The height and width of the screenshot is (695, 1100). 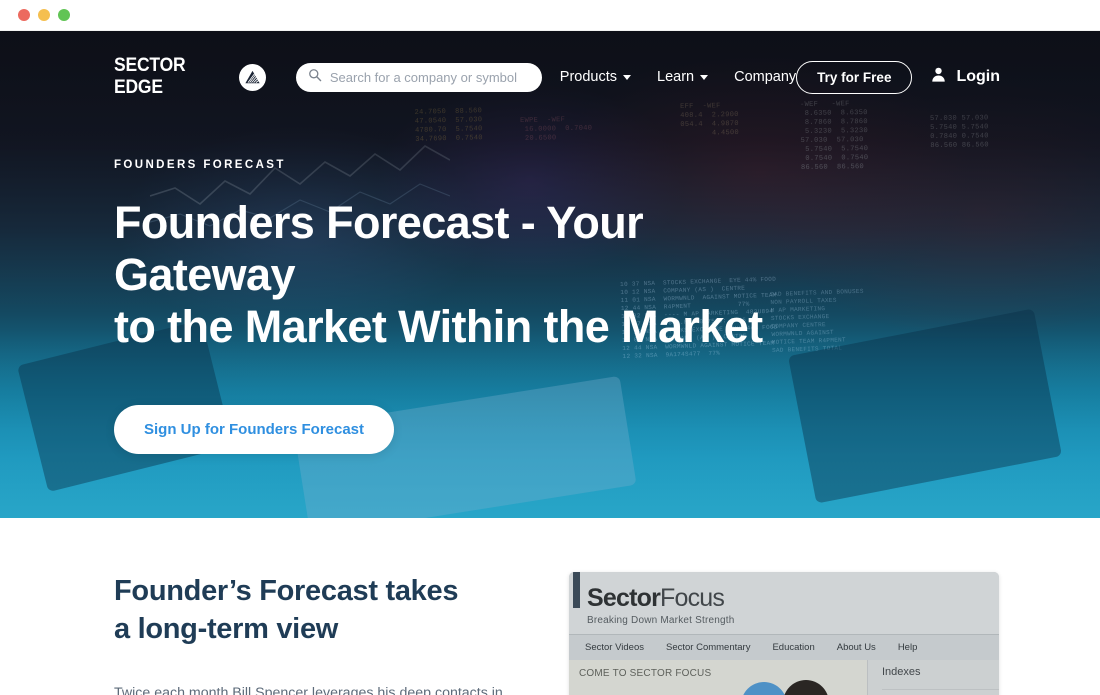 I want to click on nav-item-products: Products, so click(x=595, y=77).